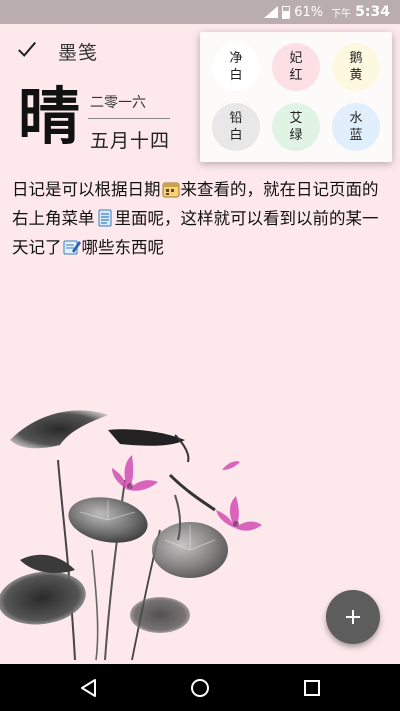 The height and width of the screenshot is (711, 400). What do you see at coordinates (296, 127) in the screenshot?
I see `theme-swatch-mugwort-green: 艾 绿` at bounding box center [296, 127].